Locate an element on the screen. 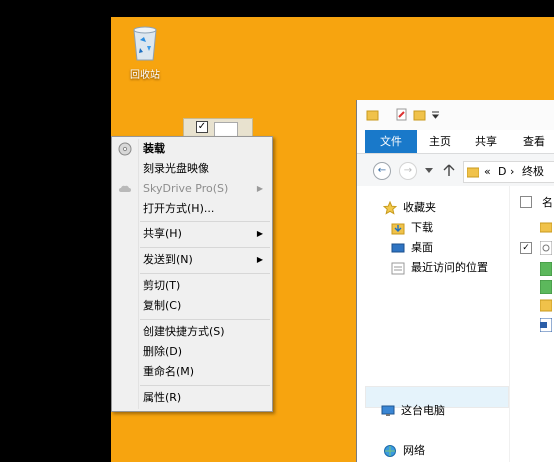 Image resolution: width=554 pixels, height=462 pixels. disc-image-file-icon is located at coordinates (546, 248).